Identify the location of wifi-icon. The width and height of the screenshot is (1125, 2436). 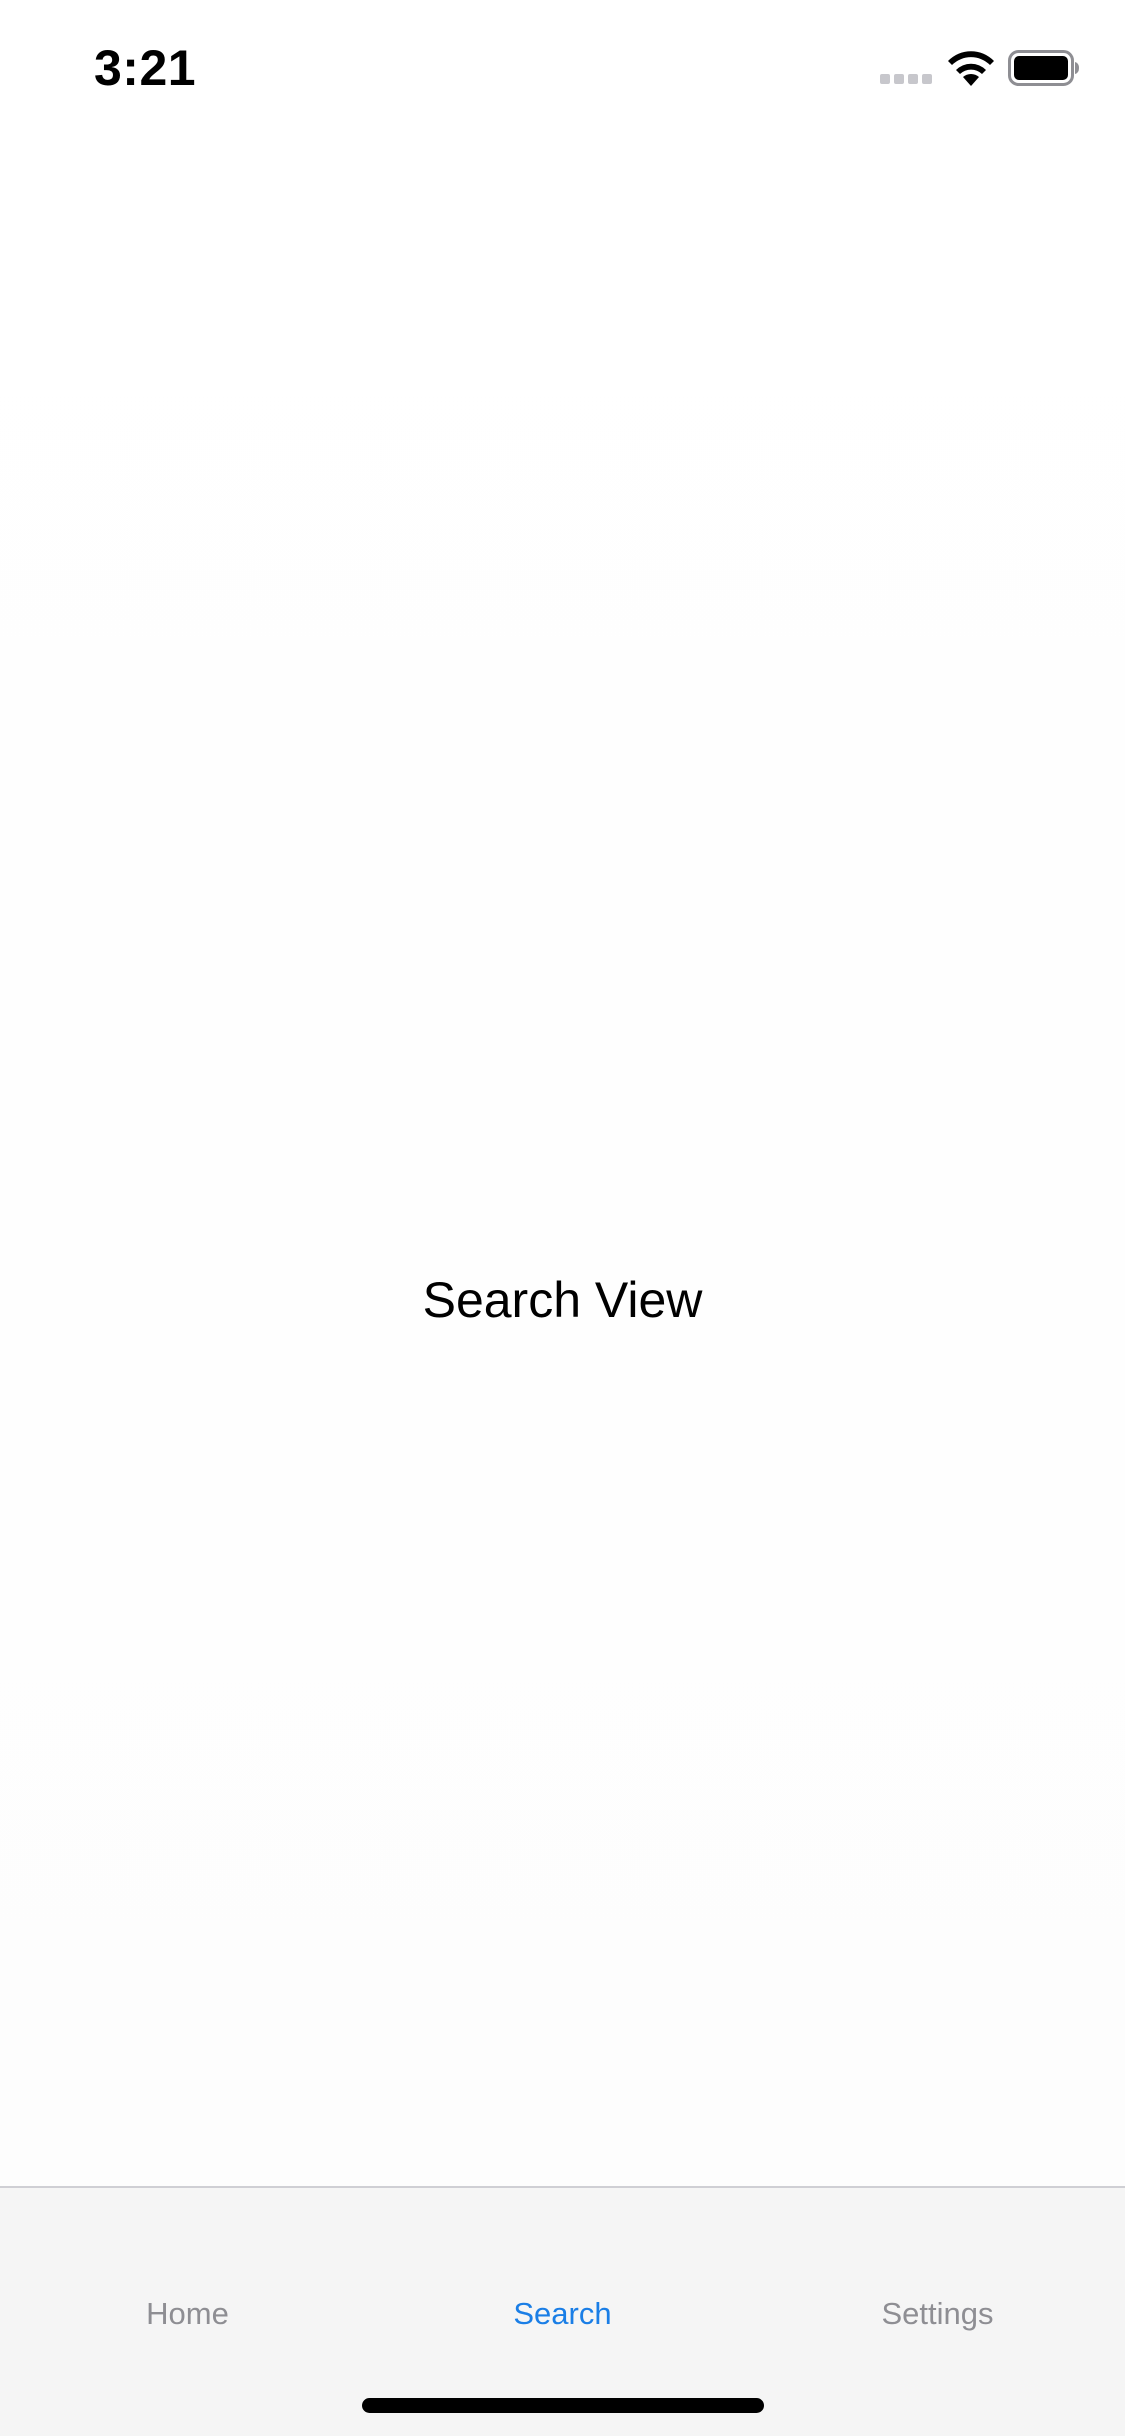
(971, 68).